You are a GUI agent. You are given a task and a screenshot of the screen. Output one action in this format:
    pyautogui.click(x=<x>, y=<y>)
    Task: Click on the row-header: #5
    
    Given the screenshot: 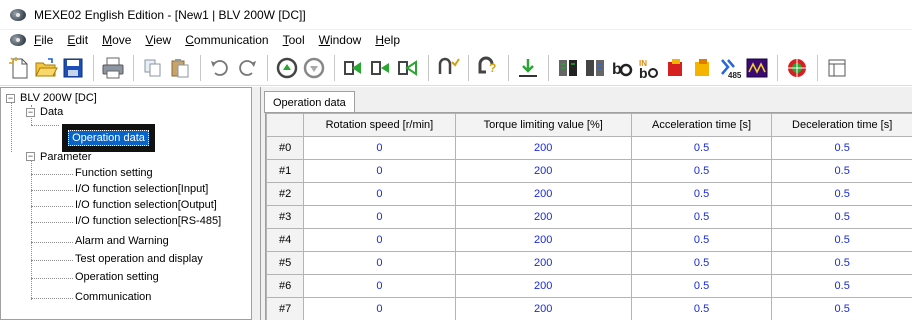 What is the action you would take?
    pyautogui.click(x=285, y=263)
    